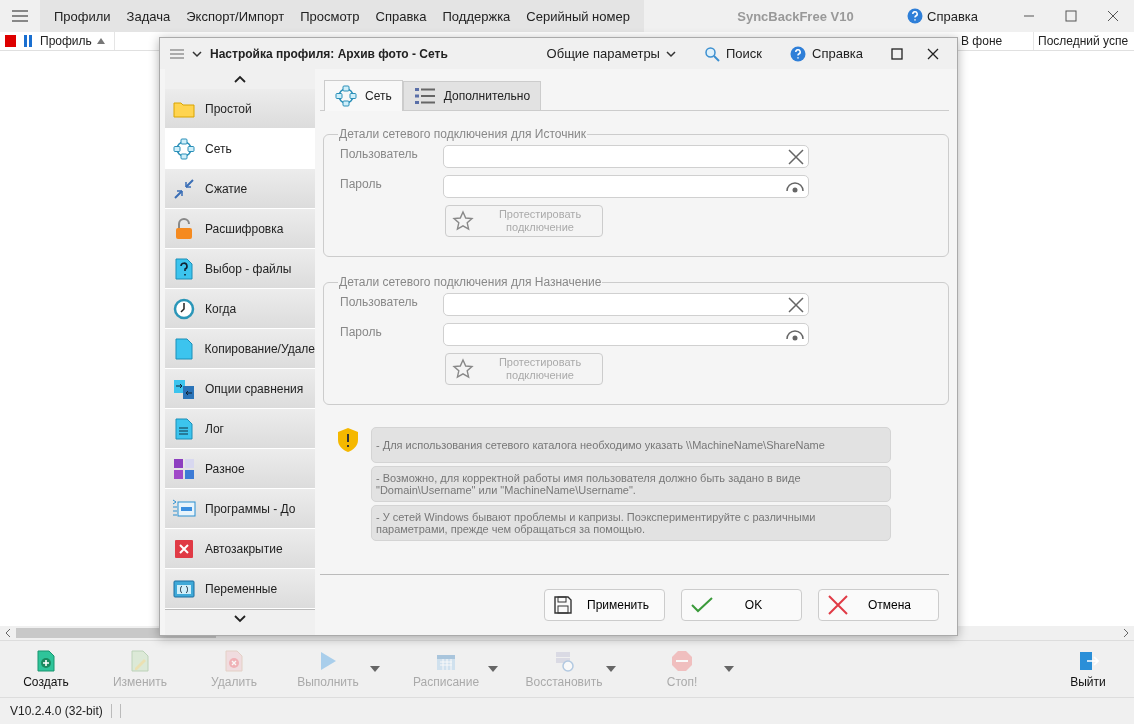 This screenshot has width=1134, height=724. I want to click on search-link: Поиск, so click(732, 53).